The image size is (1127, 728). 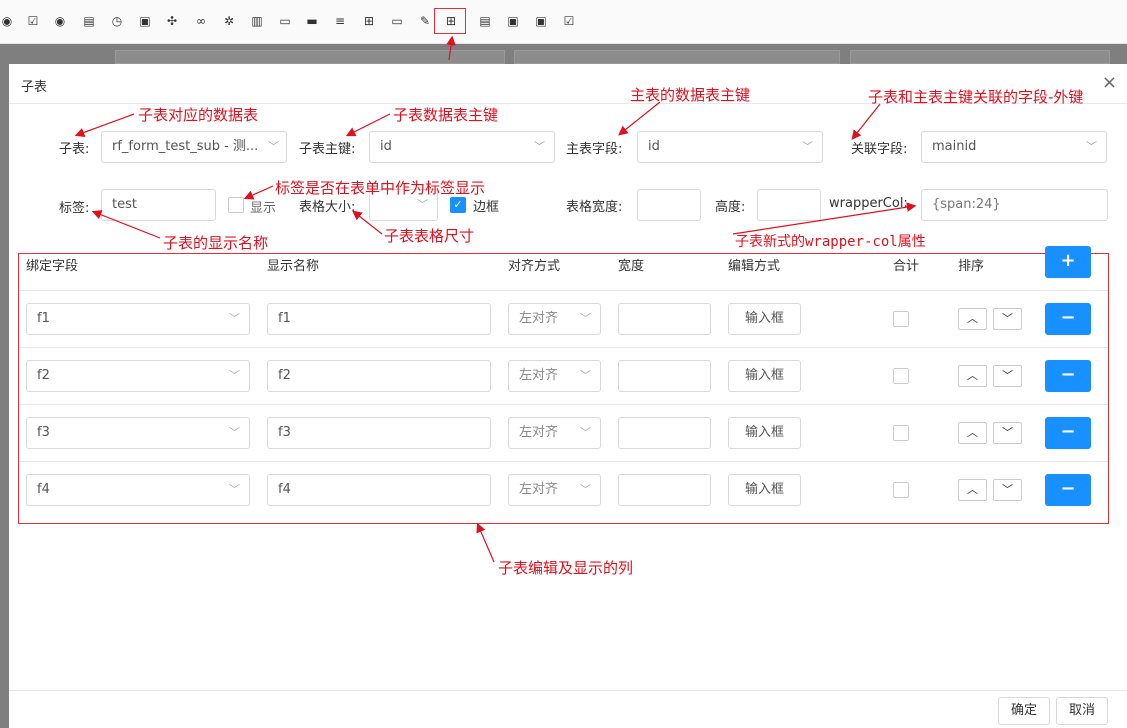 What do you see at coordinates (789, 205) in the screenshot?
I see `height-input` at bounding box center [789, 205].